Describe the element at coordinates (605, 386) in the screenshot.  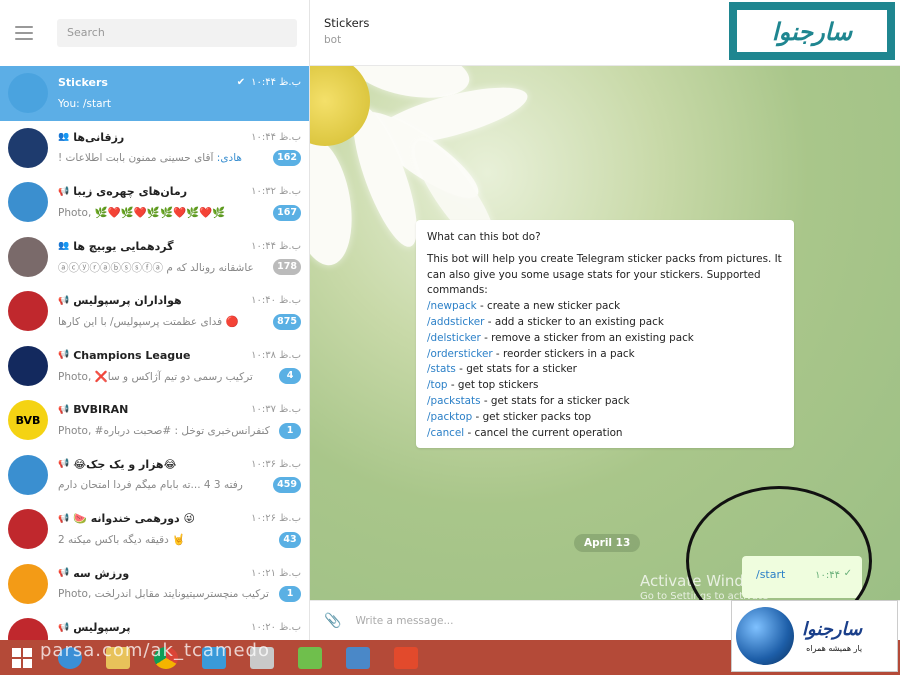
I see `bot-command: /top - get top stickers` at that location.